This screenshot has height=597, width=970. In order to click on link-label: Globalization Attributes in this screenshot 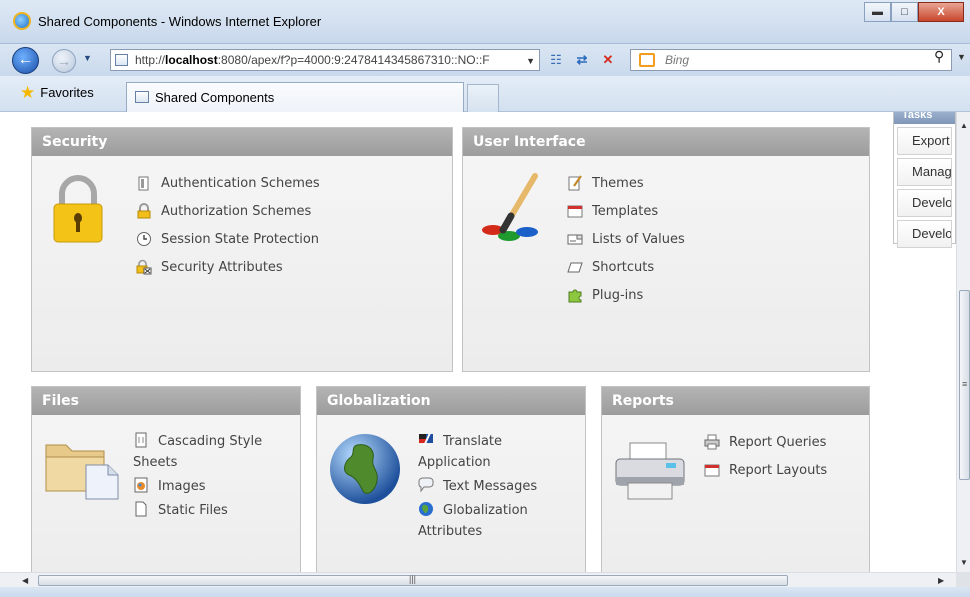, I will do `click(473, 521)`.